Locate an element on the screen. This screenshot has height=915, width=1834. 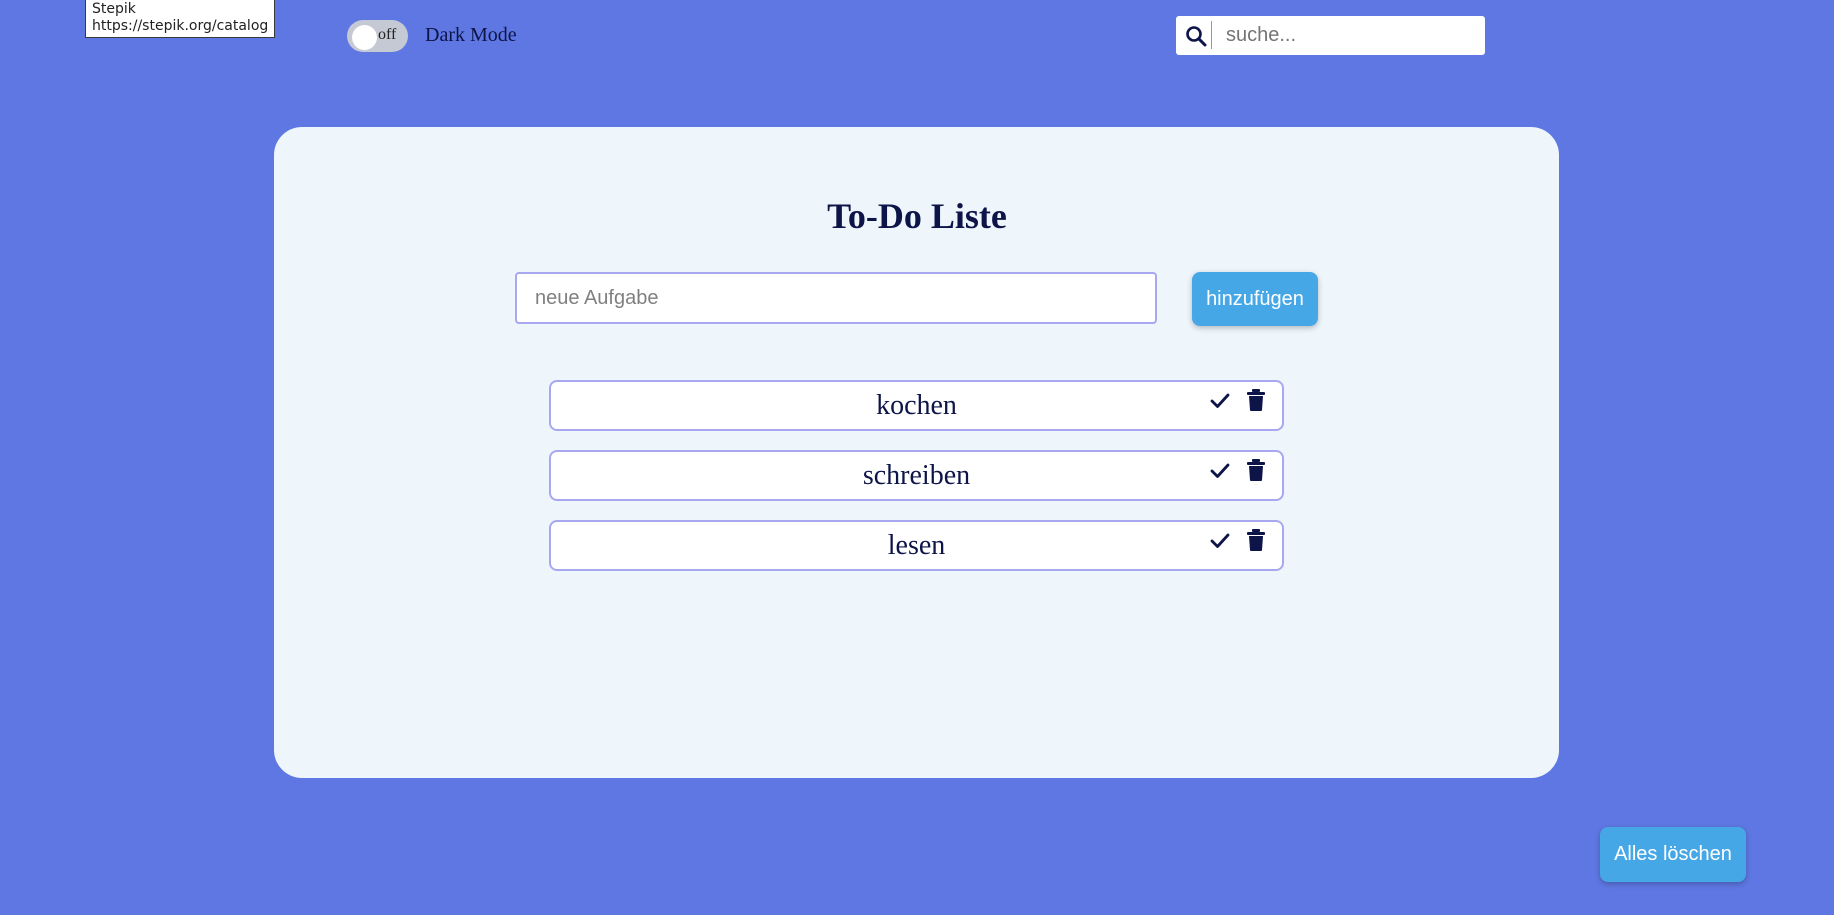
clear-all-button: Alles löschen is located at coordinates (1673, 854).